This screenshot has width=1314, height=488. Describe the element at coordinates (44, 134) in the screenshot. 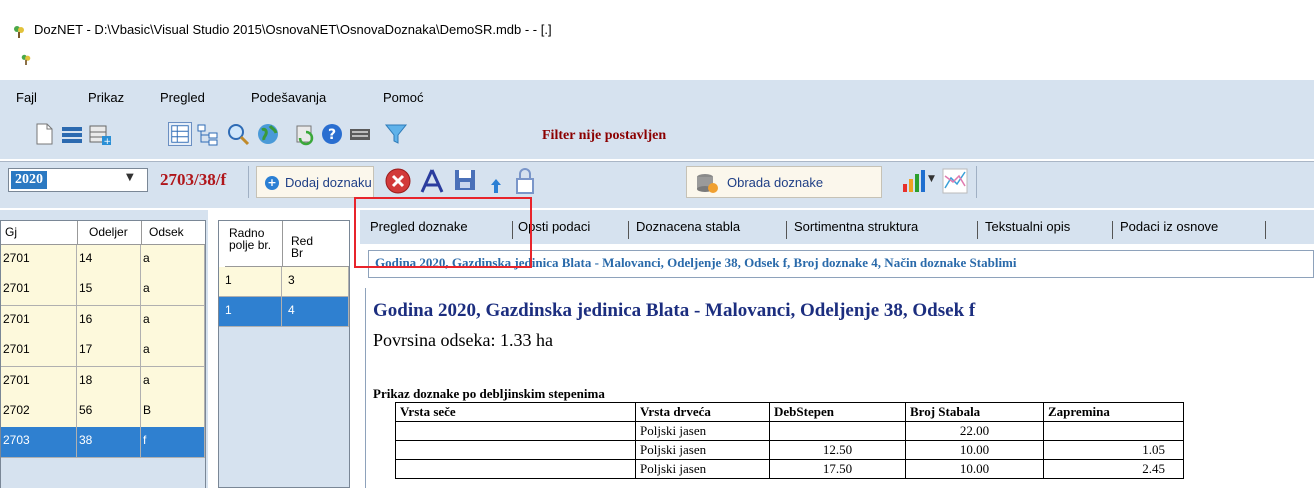

I see `new-document-icon` at that location.